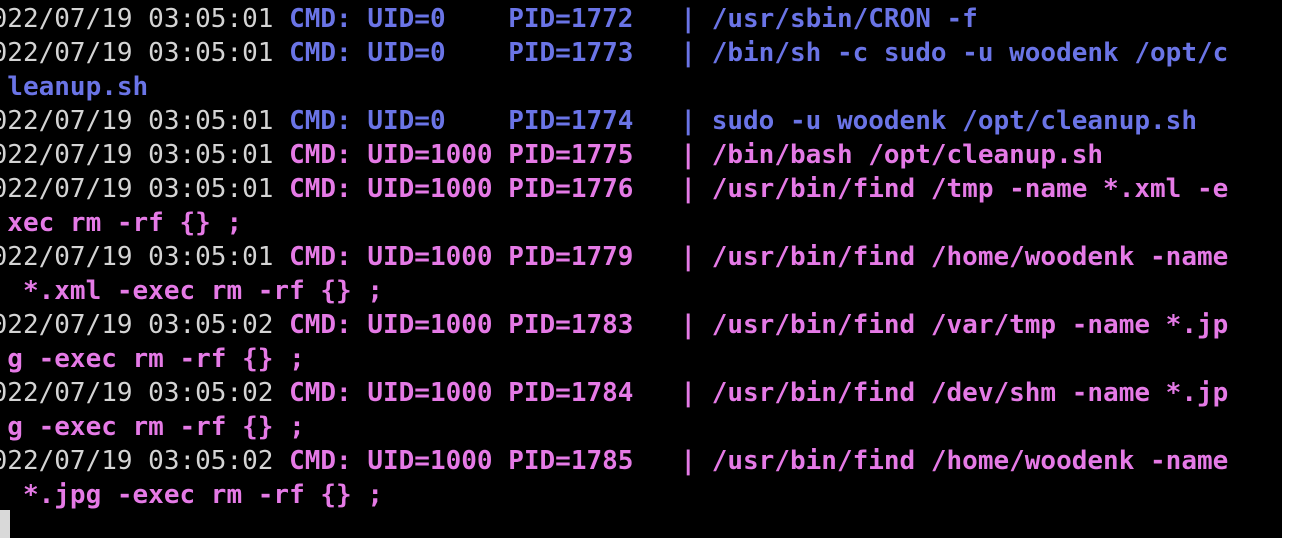  What do you see at coordinates (78, 87) in the screenshot?
I see `log-command: leanup.sh` at bounding box center [78, 87].